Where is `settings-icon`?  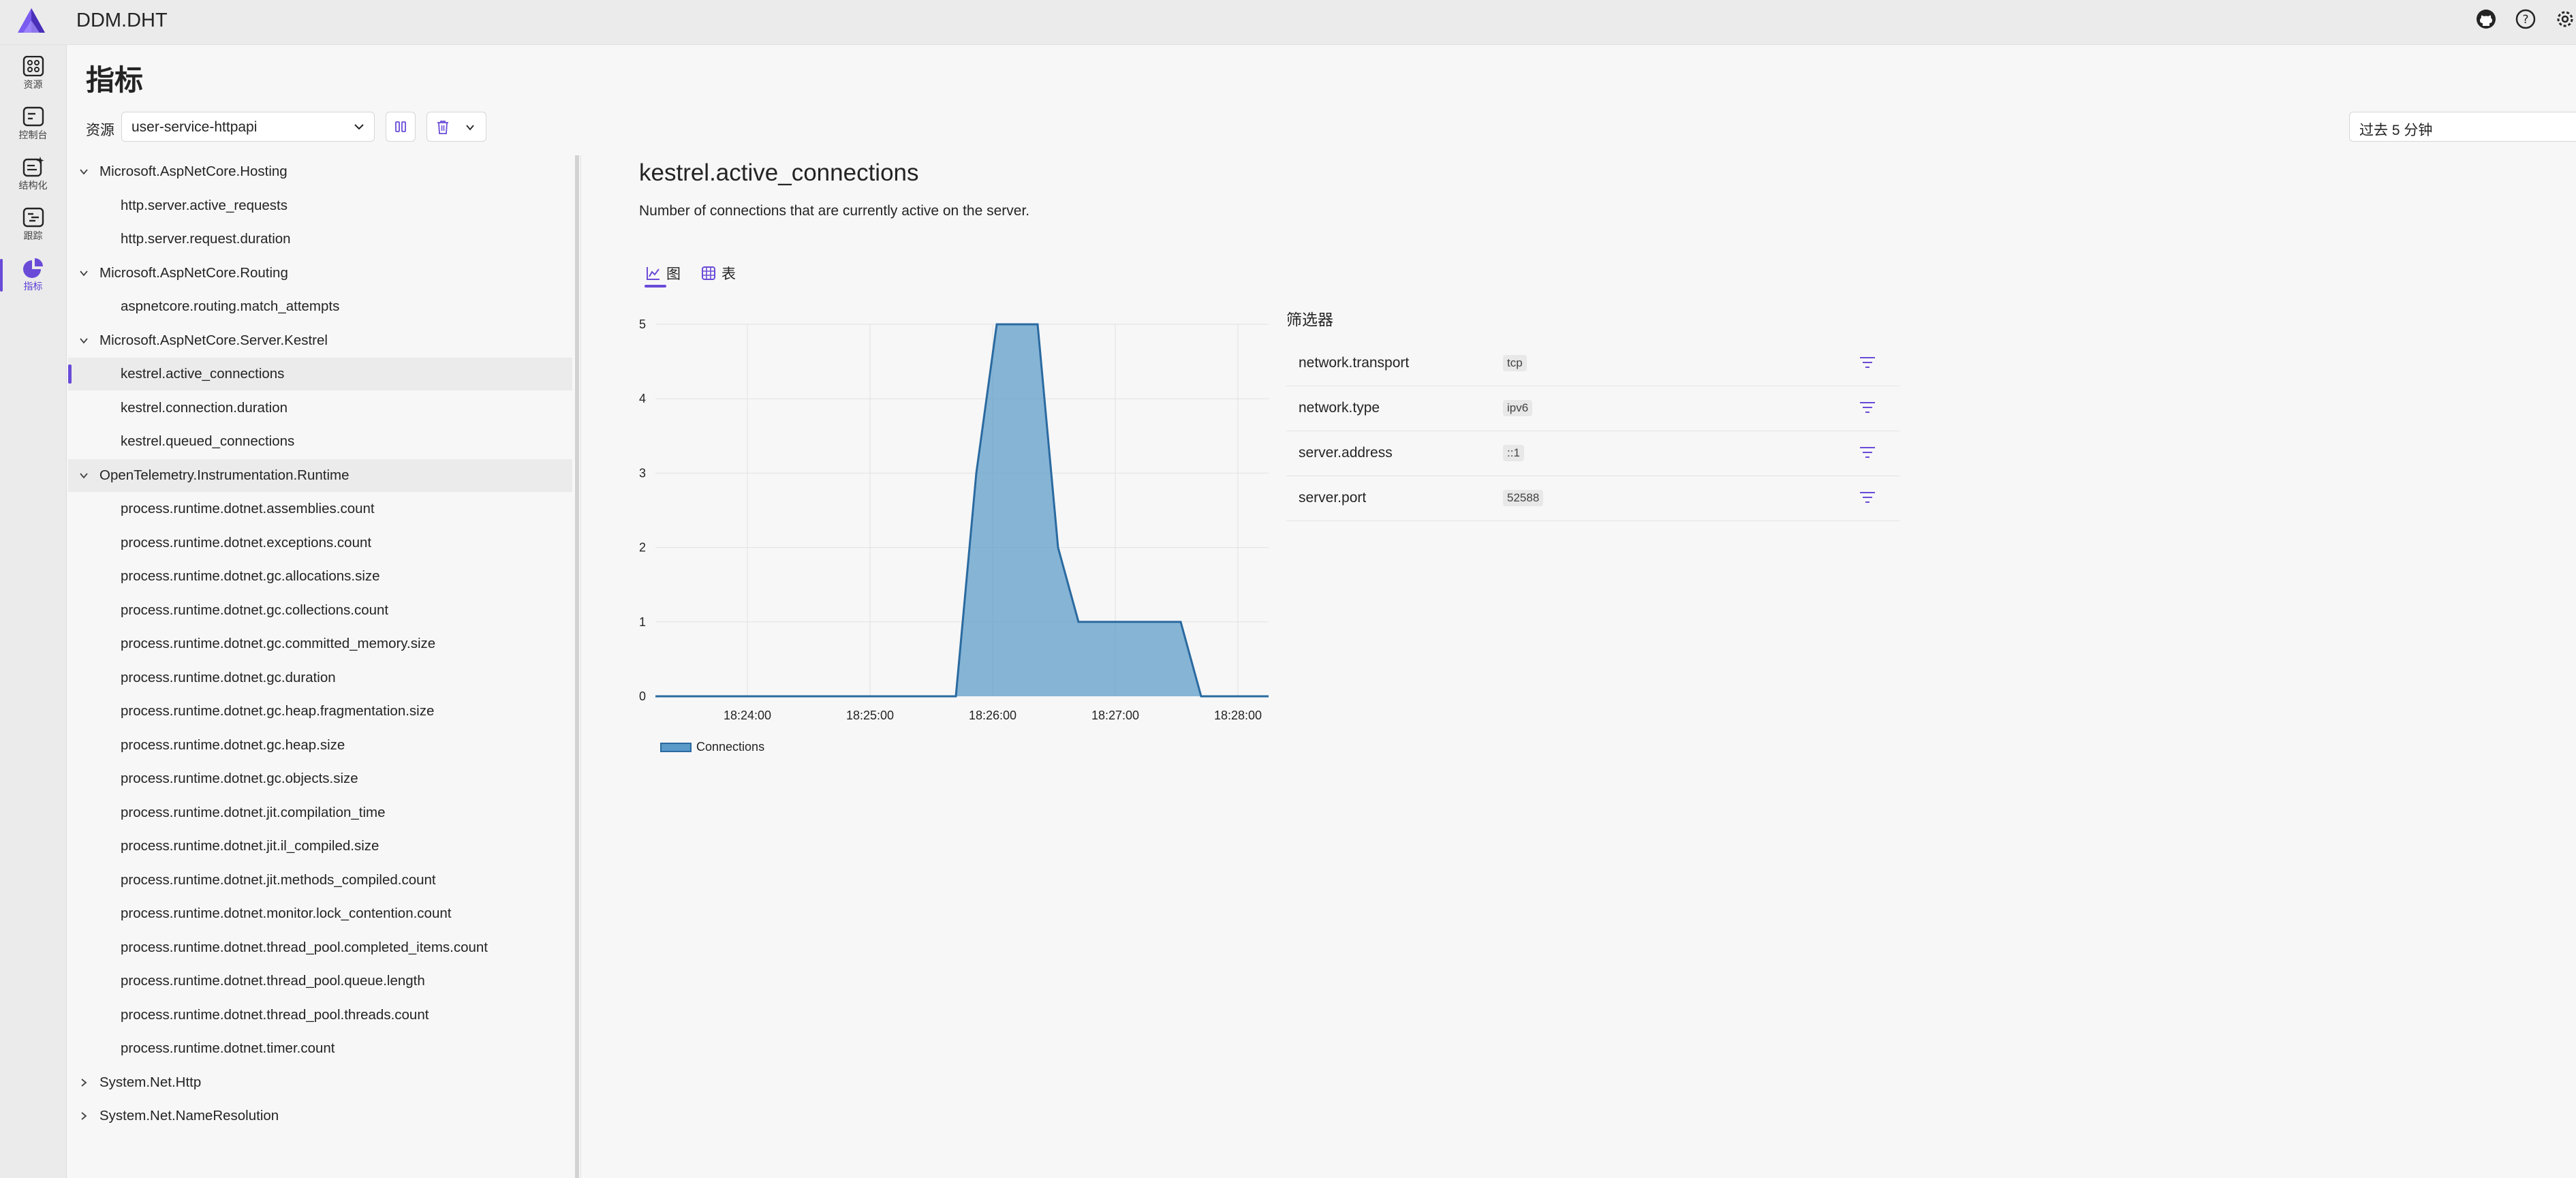
settings-icon is located at coordinates (2565, 19).